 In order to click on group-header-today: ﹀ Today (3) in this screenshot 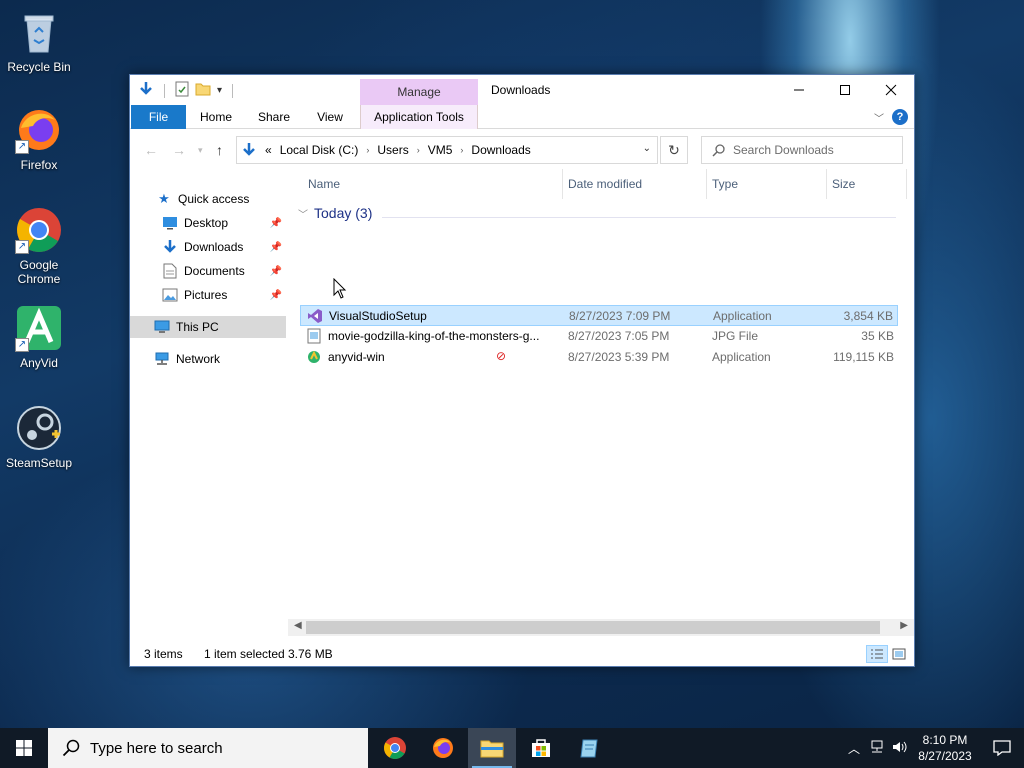, I will do `click(335, 213)`.